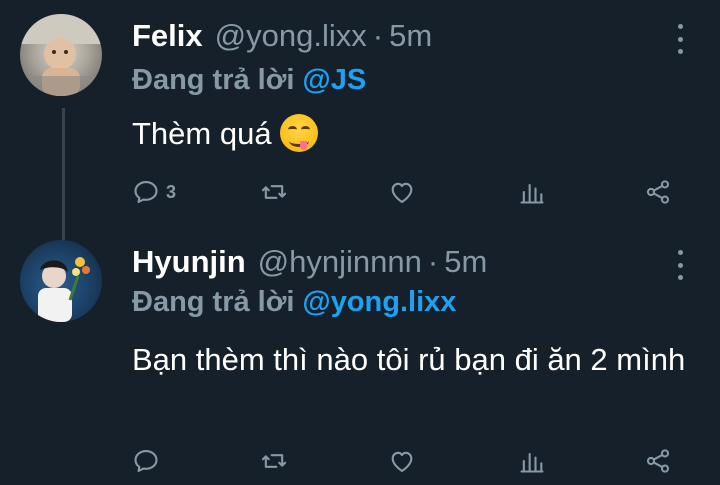 The width and height of the screenshot is (720, 485). I want to click on display-name: Hyunjin, so click(189, 262).